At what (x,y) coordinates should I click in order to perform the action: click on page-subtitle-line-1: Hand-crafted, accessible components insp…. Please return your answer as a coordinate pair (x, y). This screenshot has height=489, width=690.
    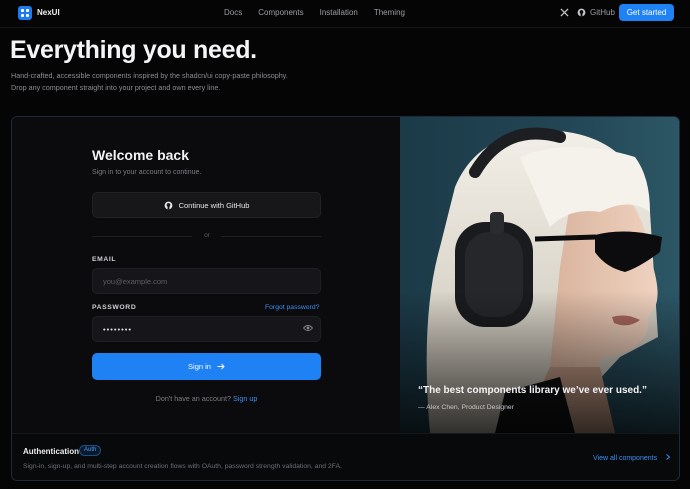
    Looking at the image, I should click on (149, 75).